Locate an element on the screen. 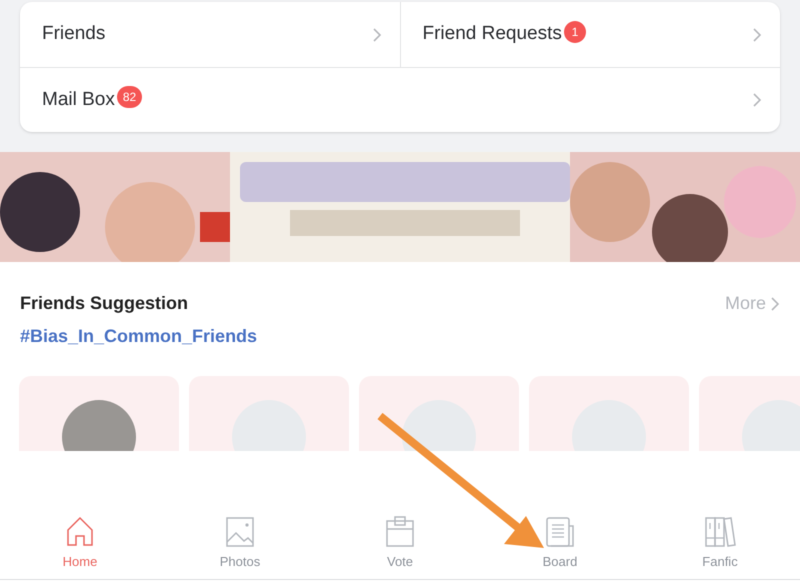  nav-tab: Home is located at coordinates (80, 546).